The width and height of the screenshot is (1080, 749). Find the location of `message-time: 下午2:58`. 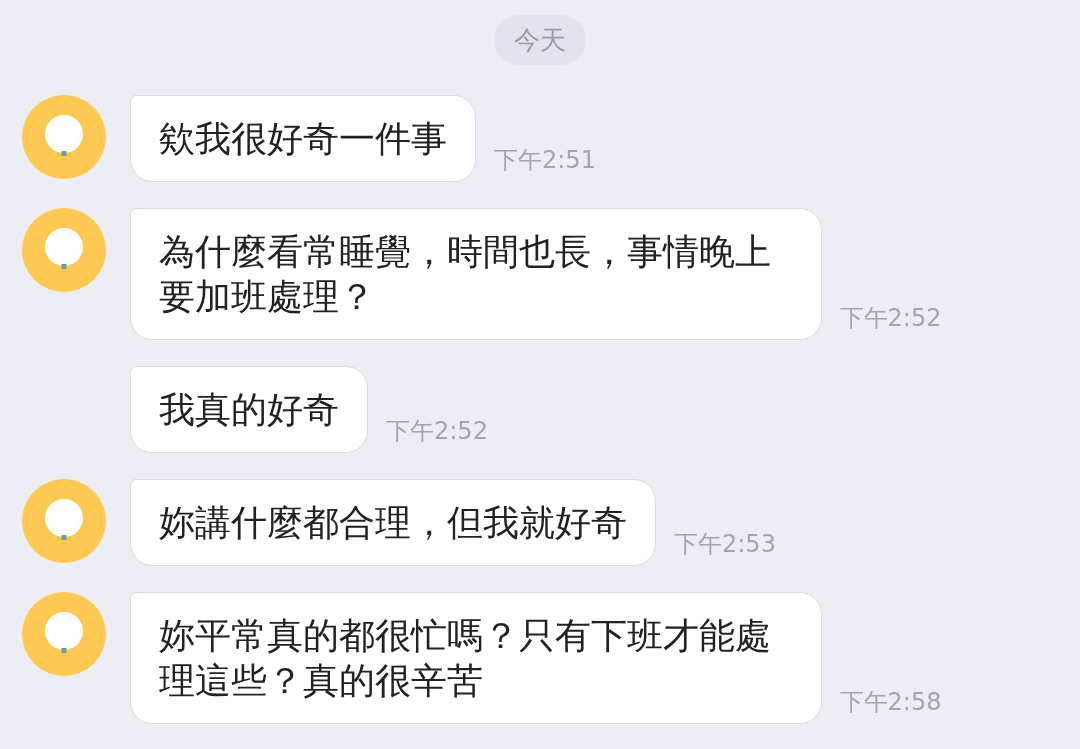

message-time: 下午2:58 is located at coordinates (890, 702).